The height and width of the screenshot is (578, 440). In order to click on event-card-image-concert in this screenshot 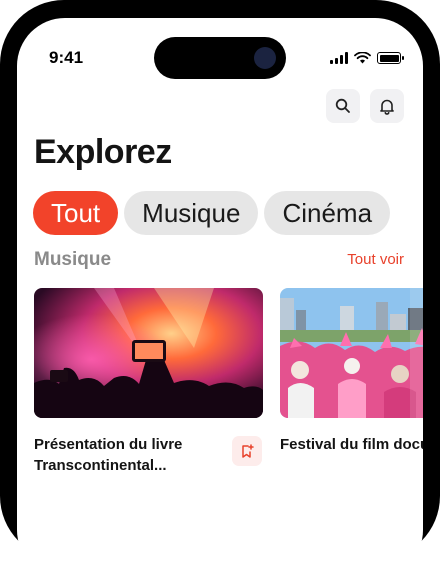, I will do `click(148, 353)`.